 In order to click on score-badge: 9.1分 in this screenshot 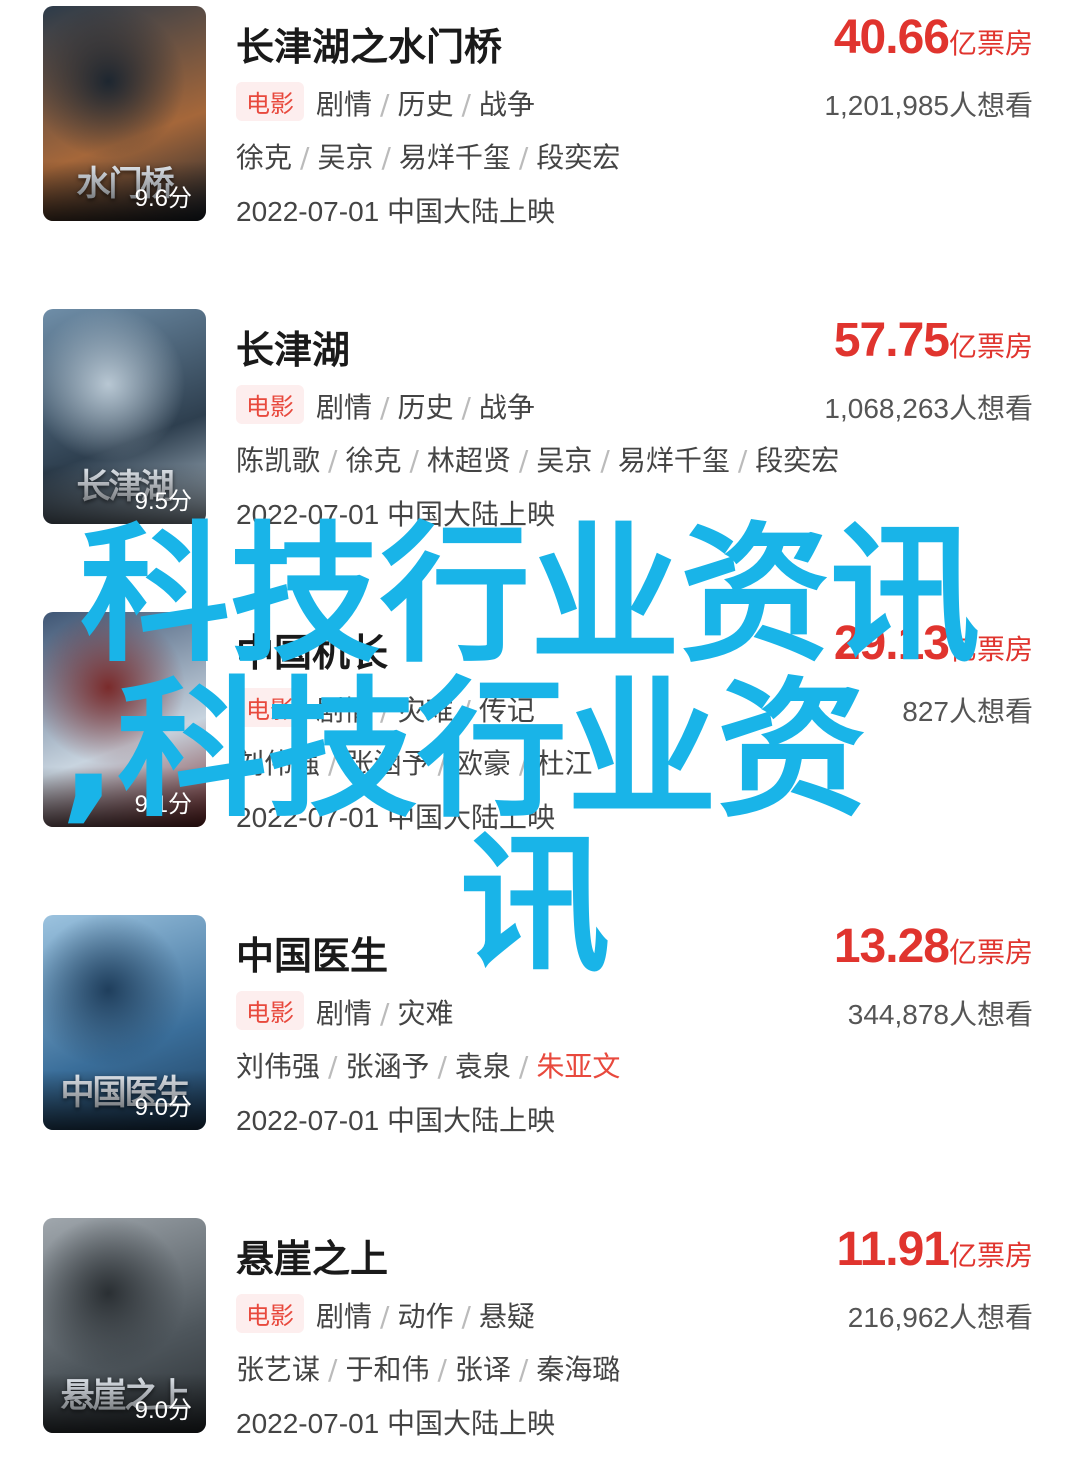, I will do `click(163, 804)`.